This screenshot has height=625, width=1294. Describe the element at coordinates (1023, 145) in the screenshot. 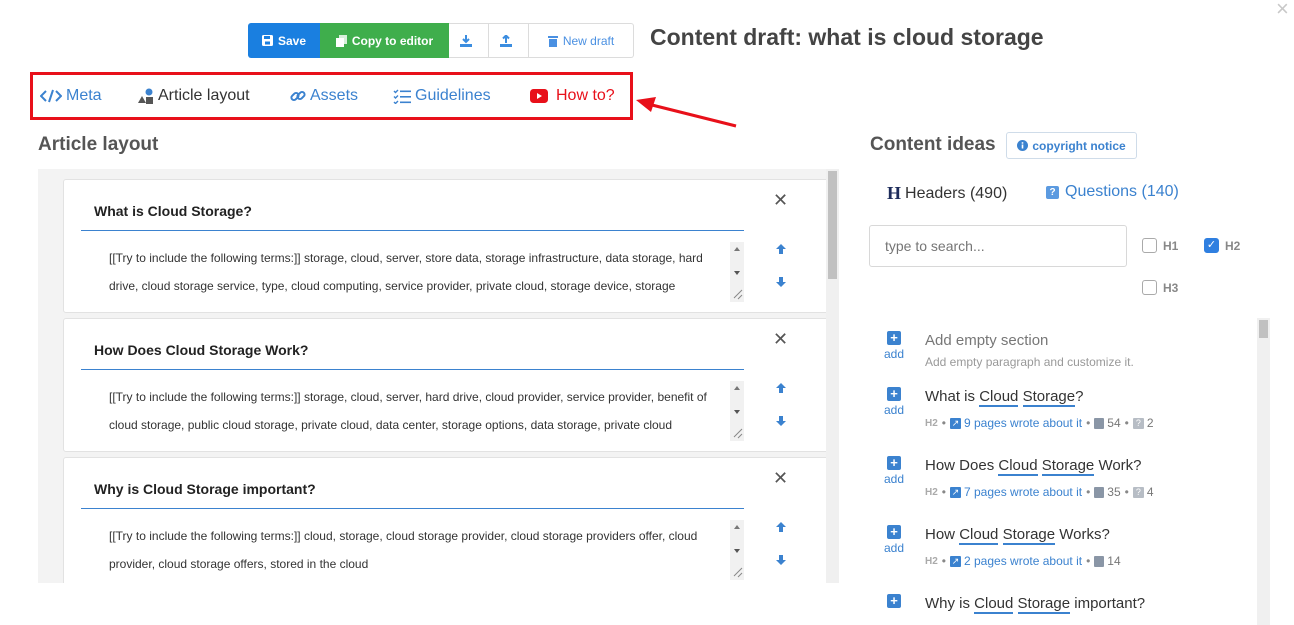

I see `info-icon` at that location.